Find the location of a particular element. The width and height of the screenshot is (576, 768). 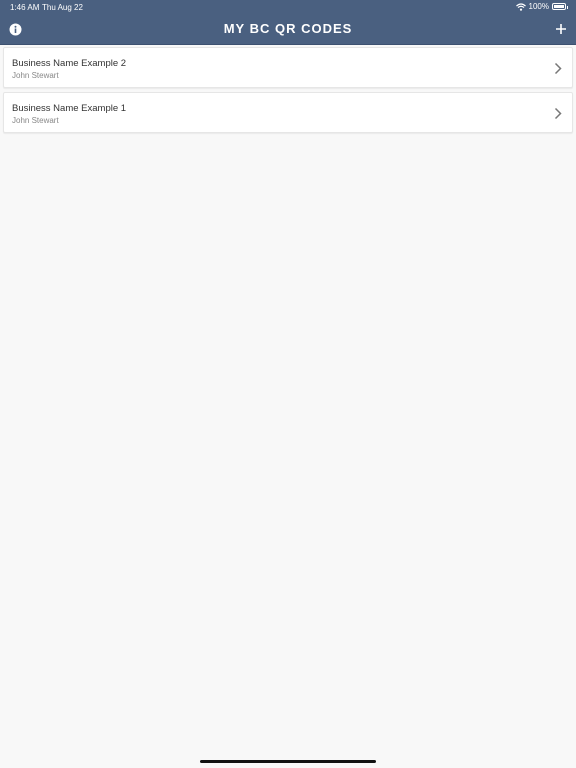

status-bar: 1:46 AM Thu Aug 22 100% is located at coordinates (288, 7).